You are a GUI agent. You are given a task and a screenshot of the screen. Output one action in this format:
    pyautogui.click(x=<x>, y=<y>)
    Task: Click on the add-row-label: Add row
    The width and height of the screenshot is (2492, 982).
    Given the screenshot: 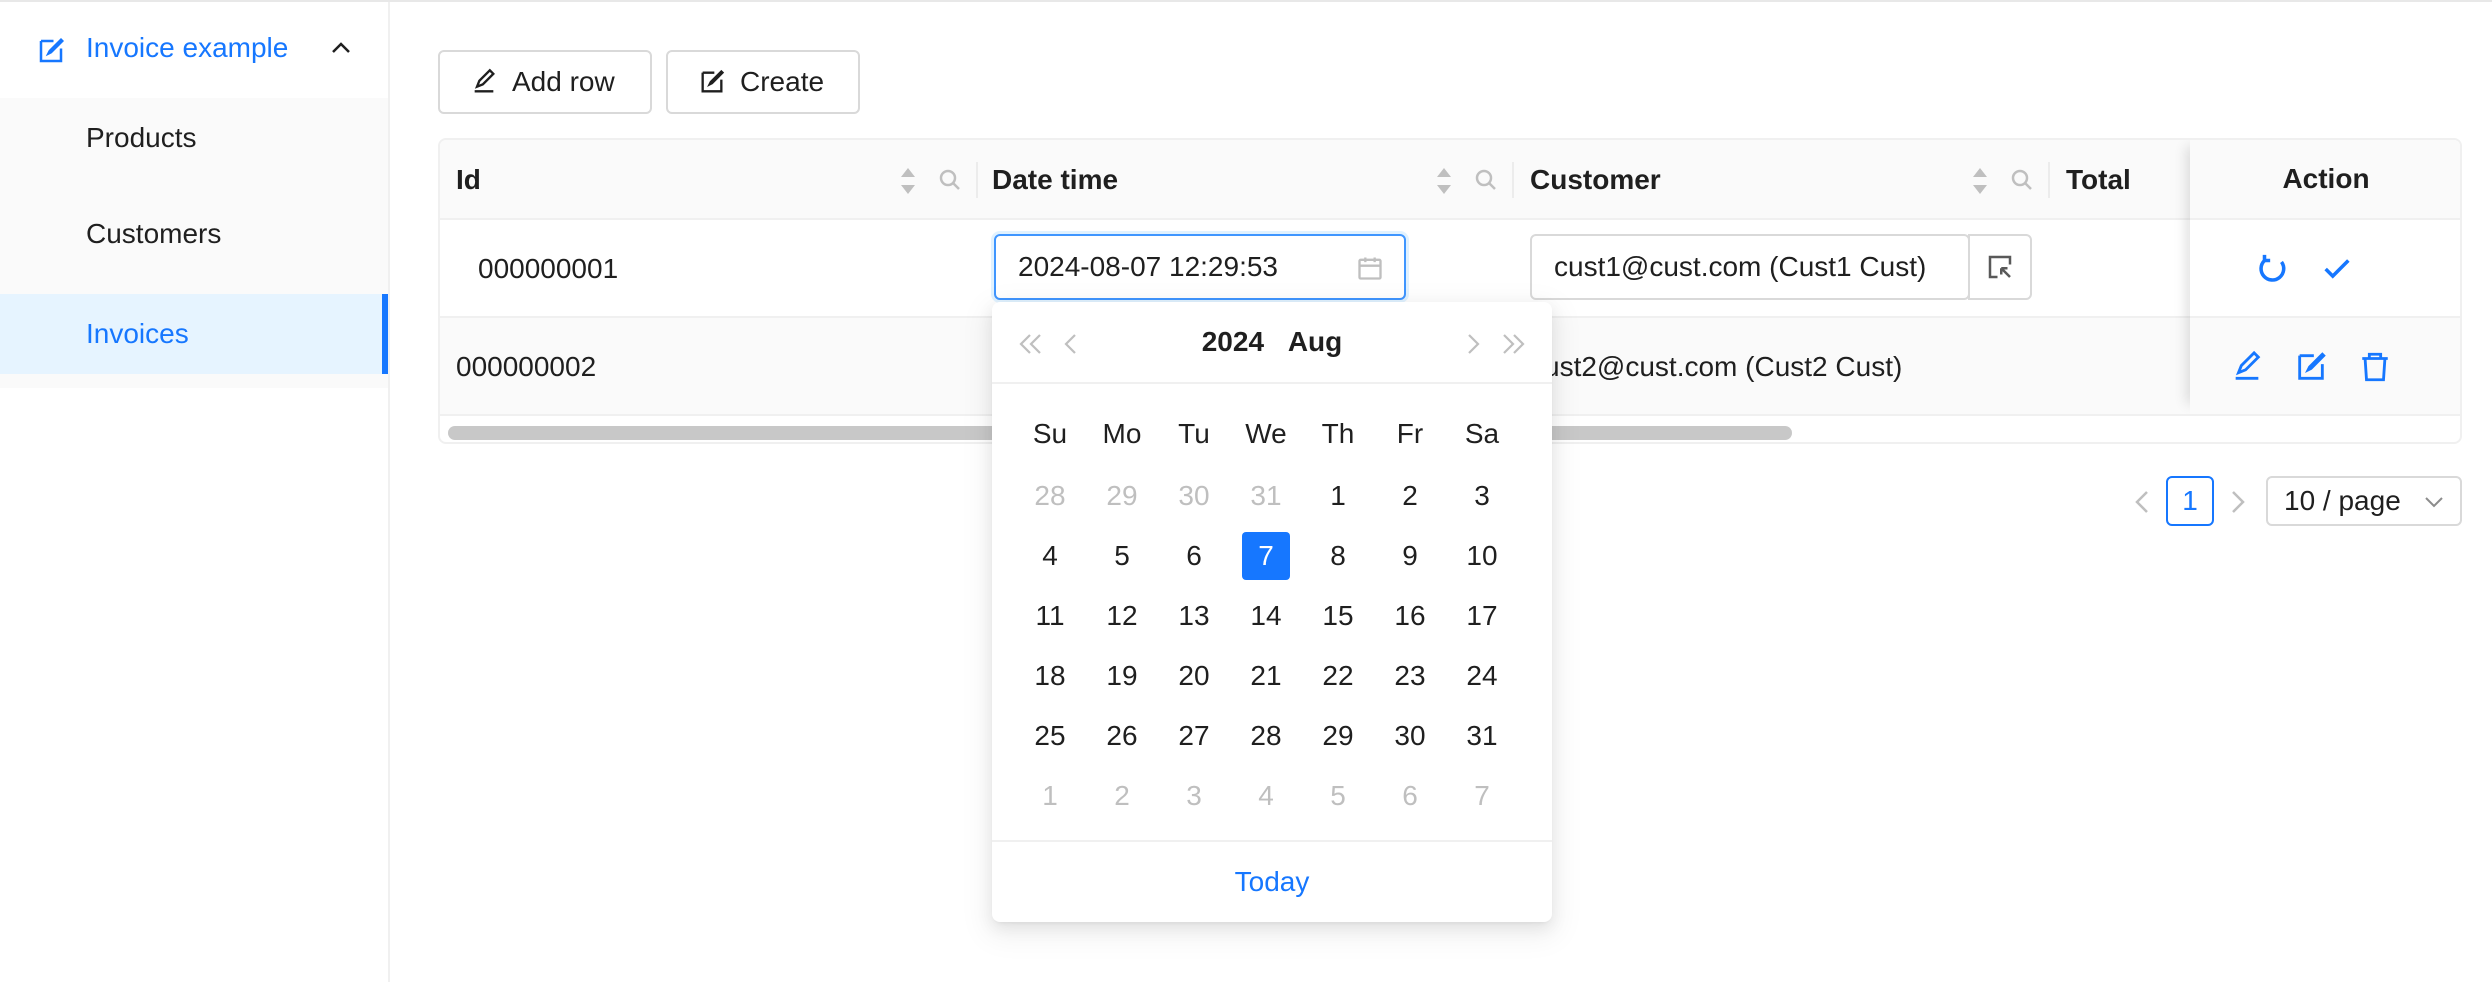 What is the action you would take?
    pyautogui.click(x=563, y=81)
    